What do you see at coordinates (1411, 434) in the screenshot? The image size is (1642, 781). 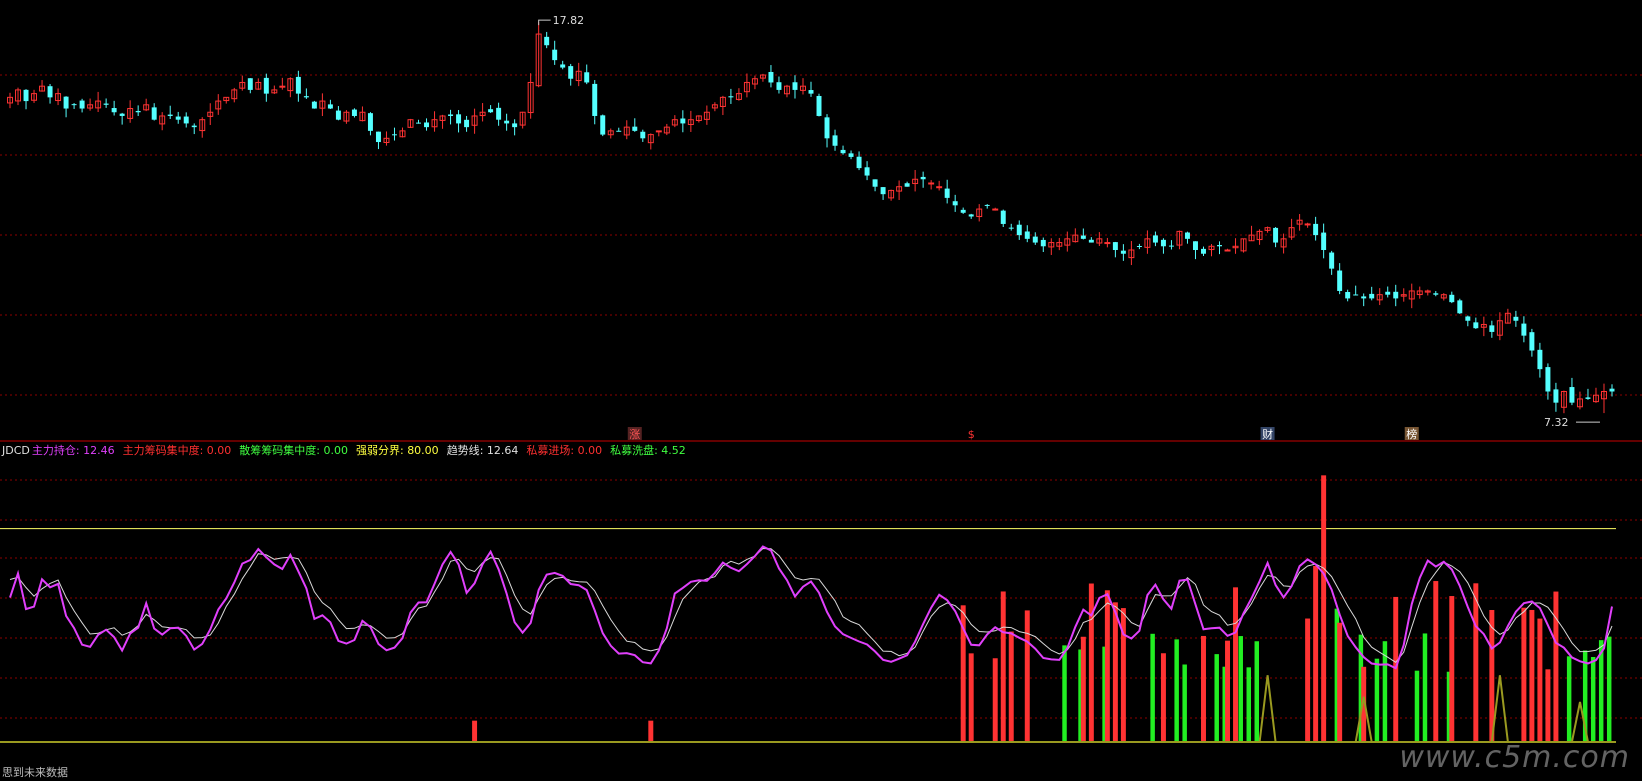 I see `event-marker-3: 榜` at bounding box center [1411, 434].